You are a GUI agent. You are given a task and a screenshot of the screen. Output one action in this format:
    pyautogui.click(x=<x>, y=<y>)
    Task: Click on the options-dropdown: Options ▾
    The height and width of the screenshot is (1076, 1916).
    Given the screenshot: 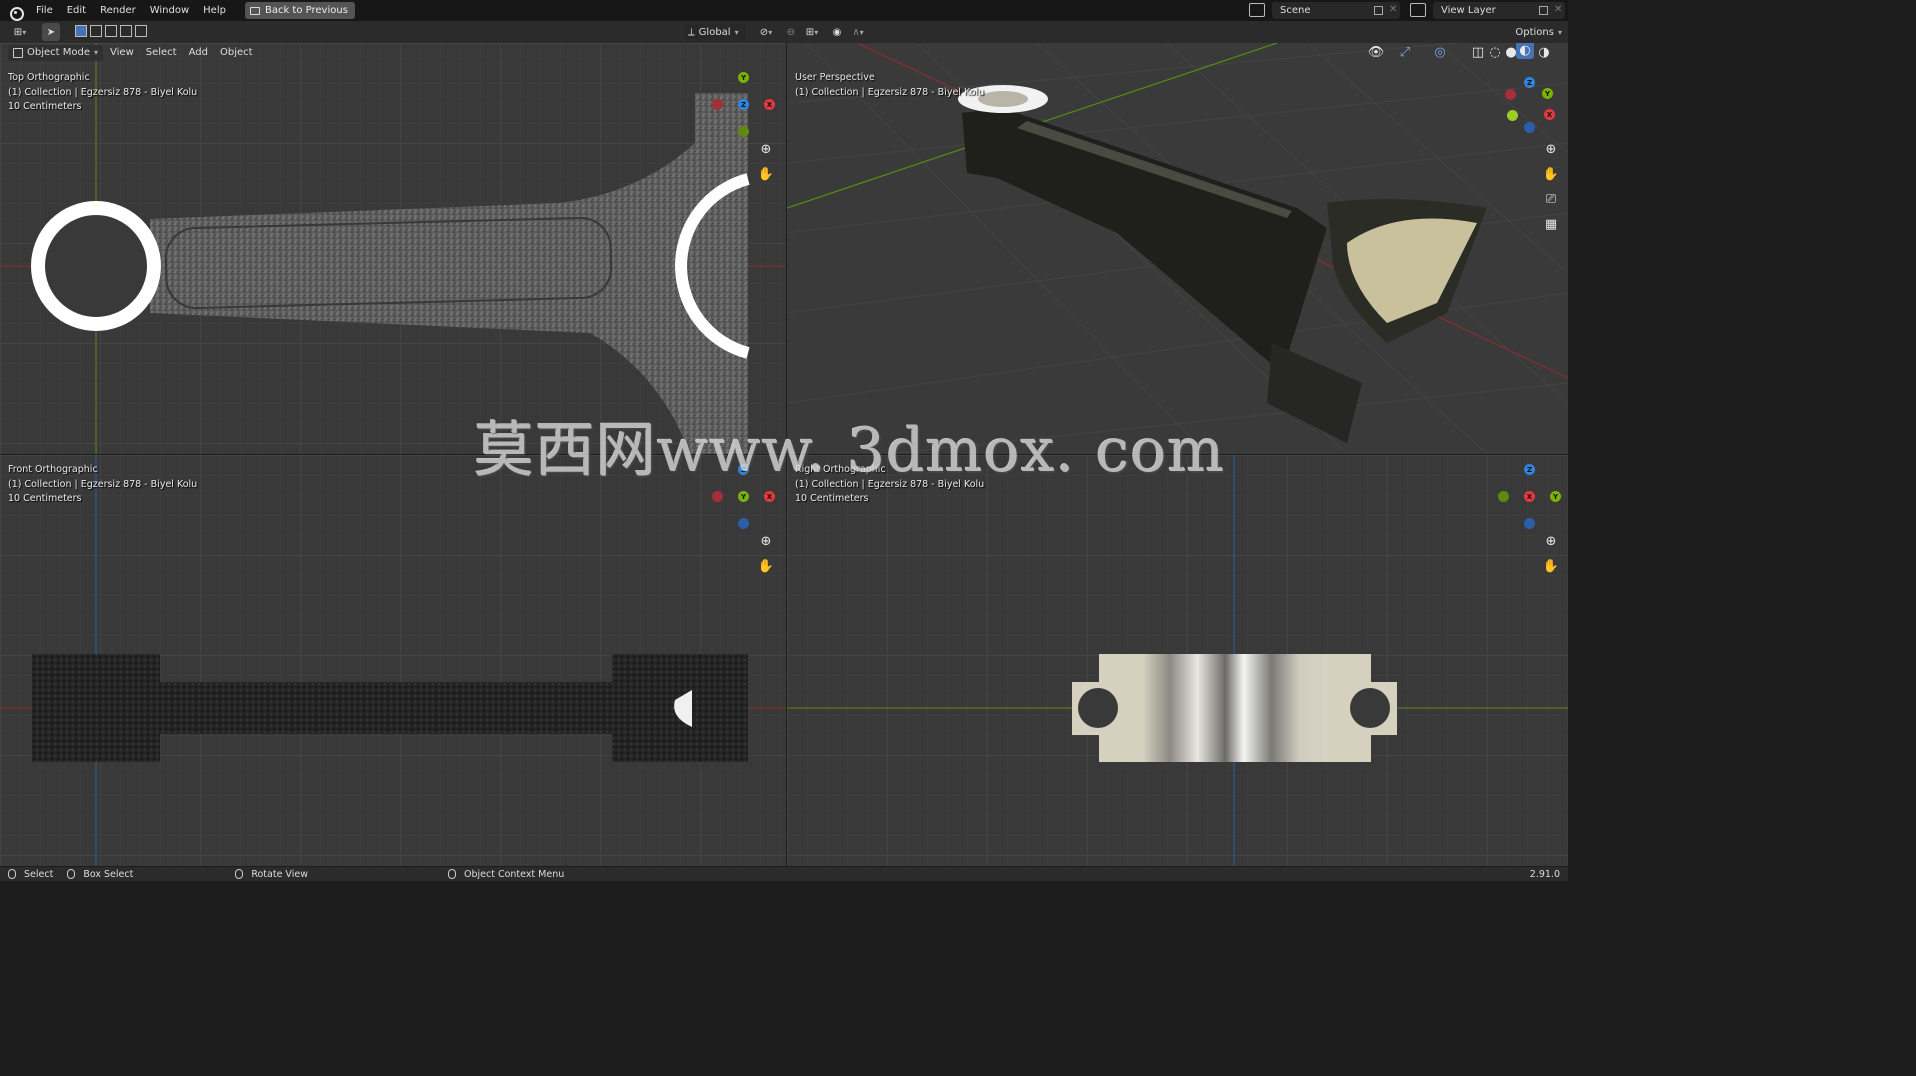 What is the action you would take?
    pyautogui.click(x=1538, y=32)
    